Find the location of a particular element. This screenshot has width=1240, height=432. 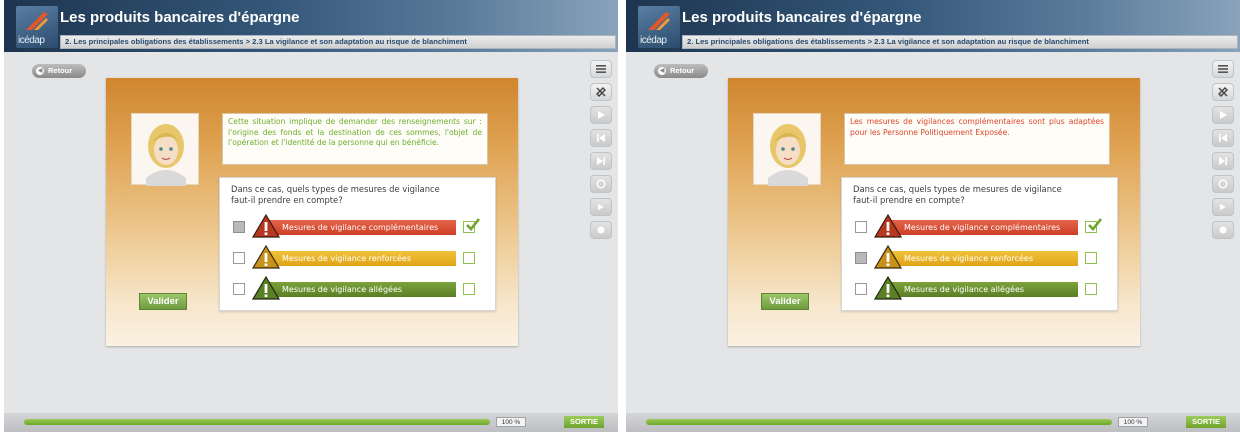

play-icon is located at coordinates (601, 115).